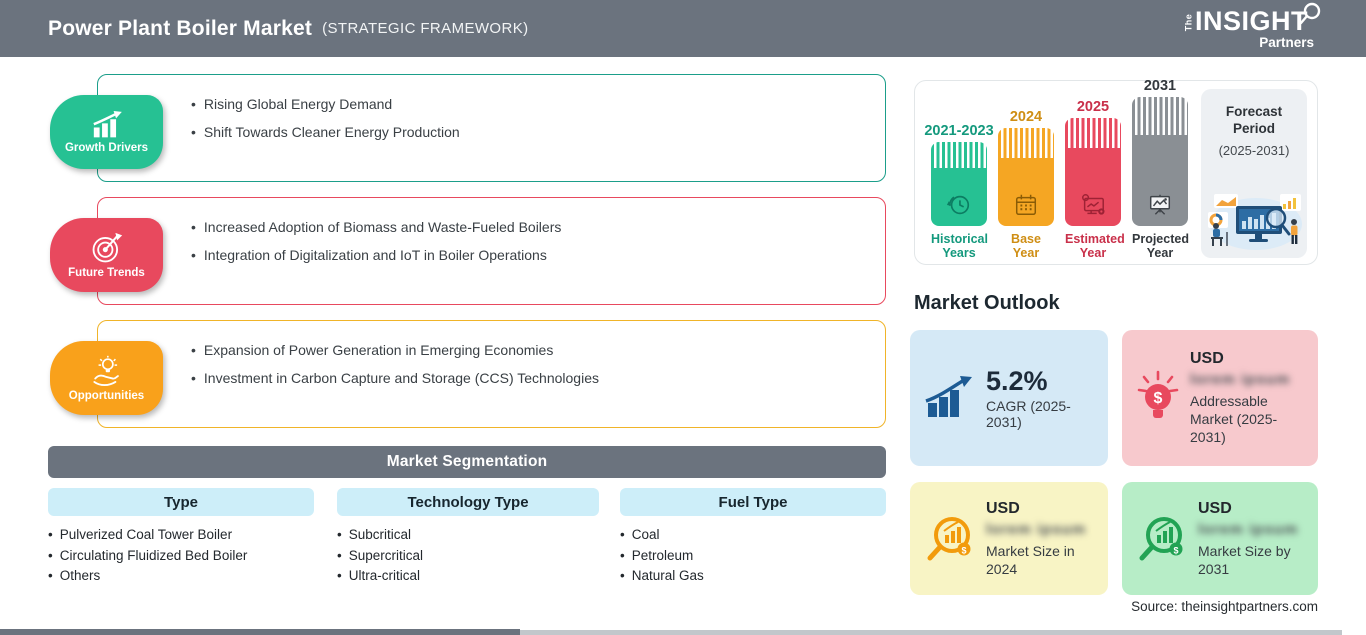 The width and height of the screenshot is (1366, 635). What do you see at coordinates (959, 131) in the screenshot?
I see `year-label: 2021-2023` at bounding box center [959, 131].